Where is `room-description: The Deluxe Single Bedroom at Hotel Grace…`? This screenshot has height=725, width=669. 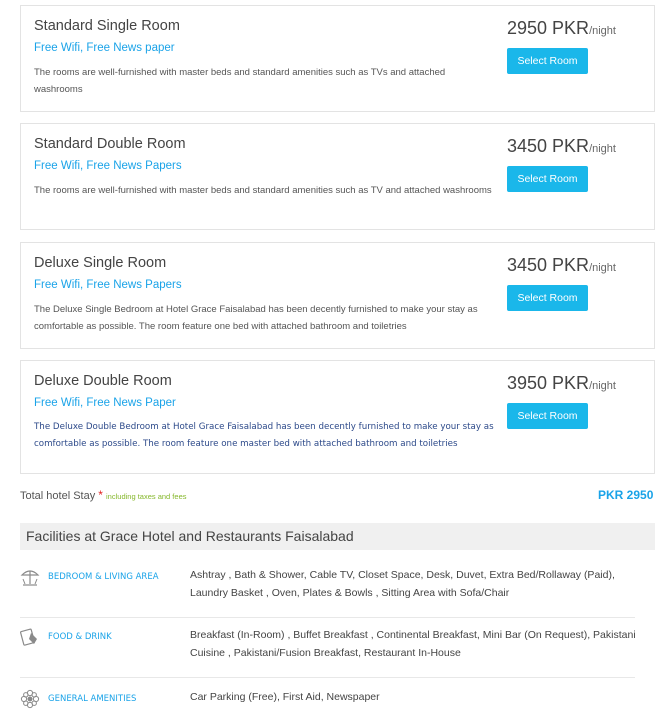
room-description: The Deluxe Single Bedroom at Hotel Grace… is located at coordinates (256, 318).